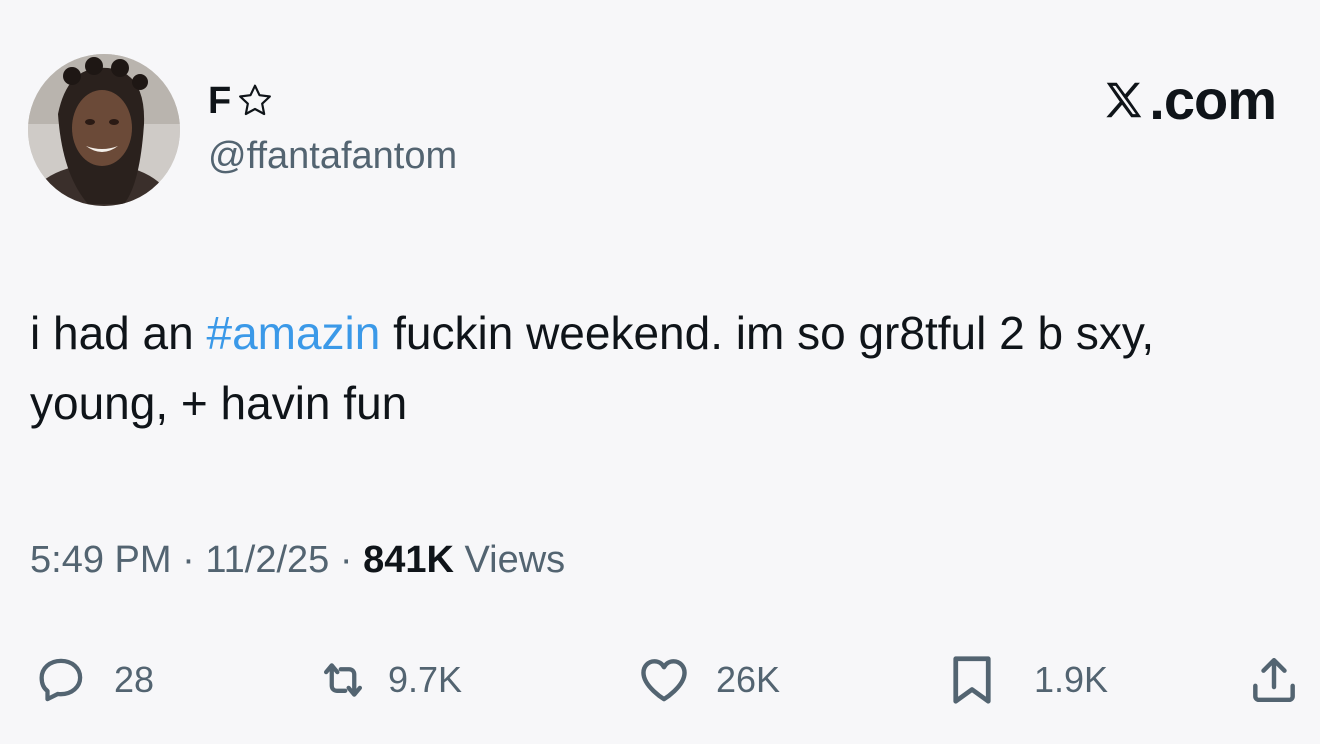 The image size is (1320, 744). What do you see at coordinates (664, 680) in the screenshot?
I see `heart-icon` at bounding box center [664, 680].